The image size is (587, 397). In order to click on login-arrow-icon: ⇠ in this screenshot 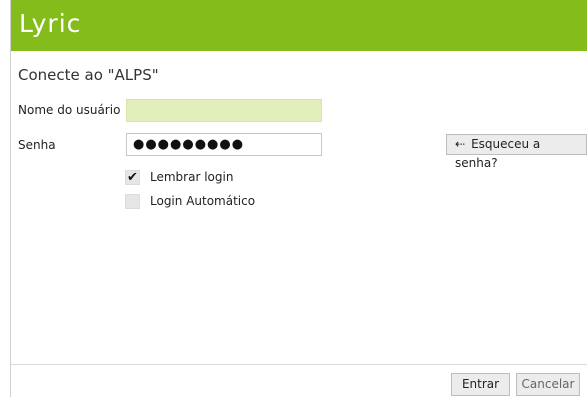, I will do `click(460, 144)`.